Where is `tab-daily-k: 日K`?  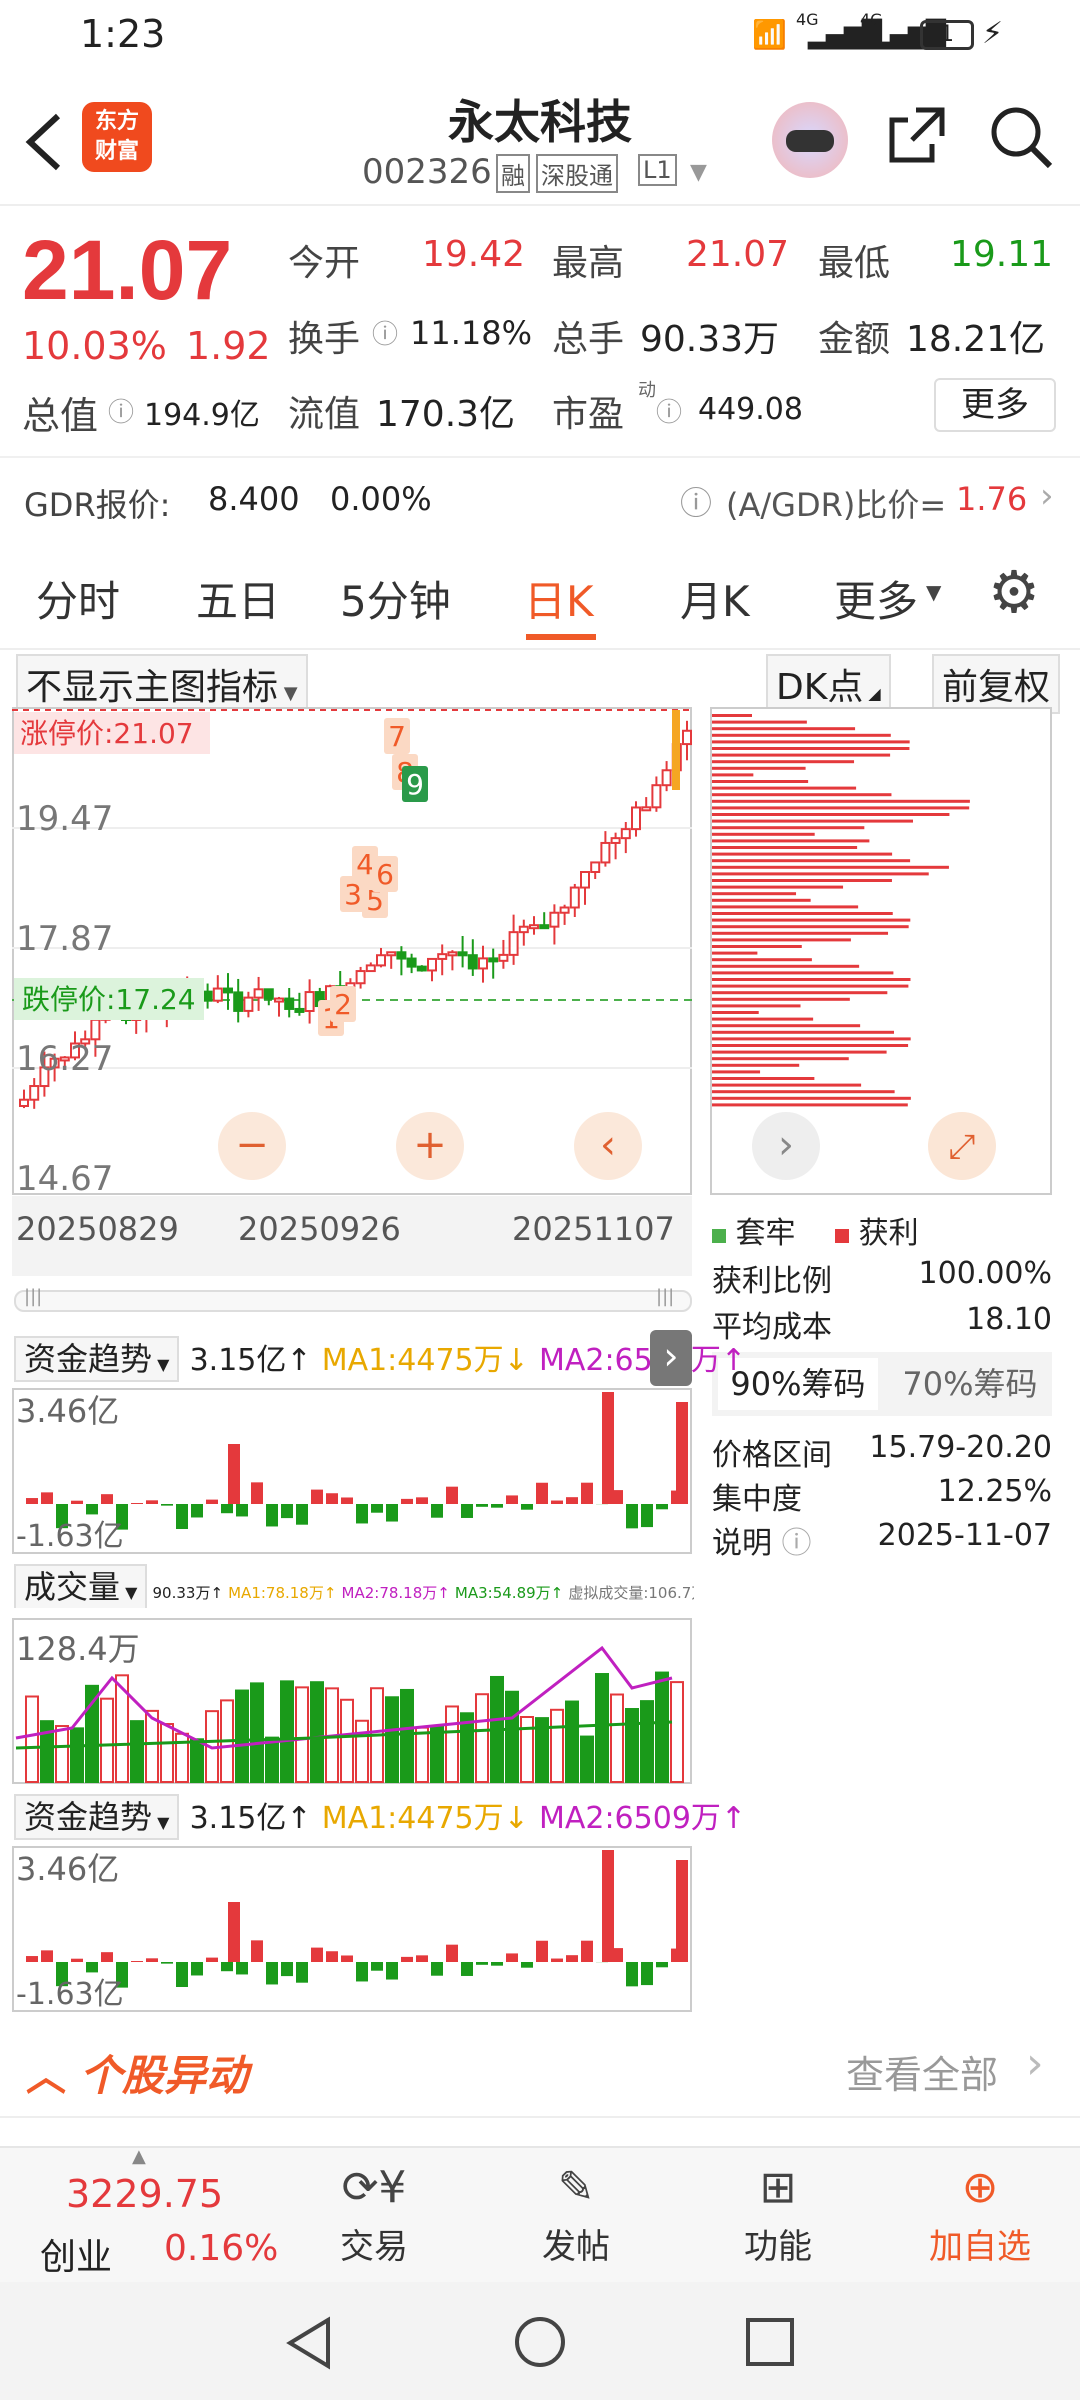 tab-daily-k: 日K is located at coordinates (559, 598).